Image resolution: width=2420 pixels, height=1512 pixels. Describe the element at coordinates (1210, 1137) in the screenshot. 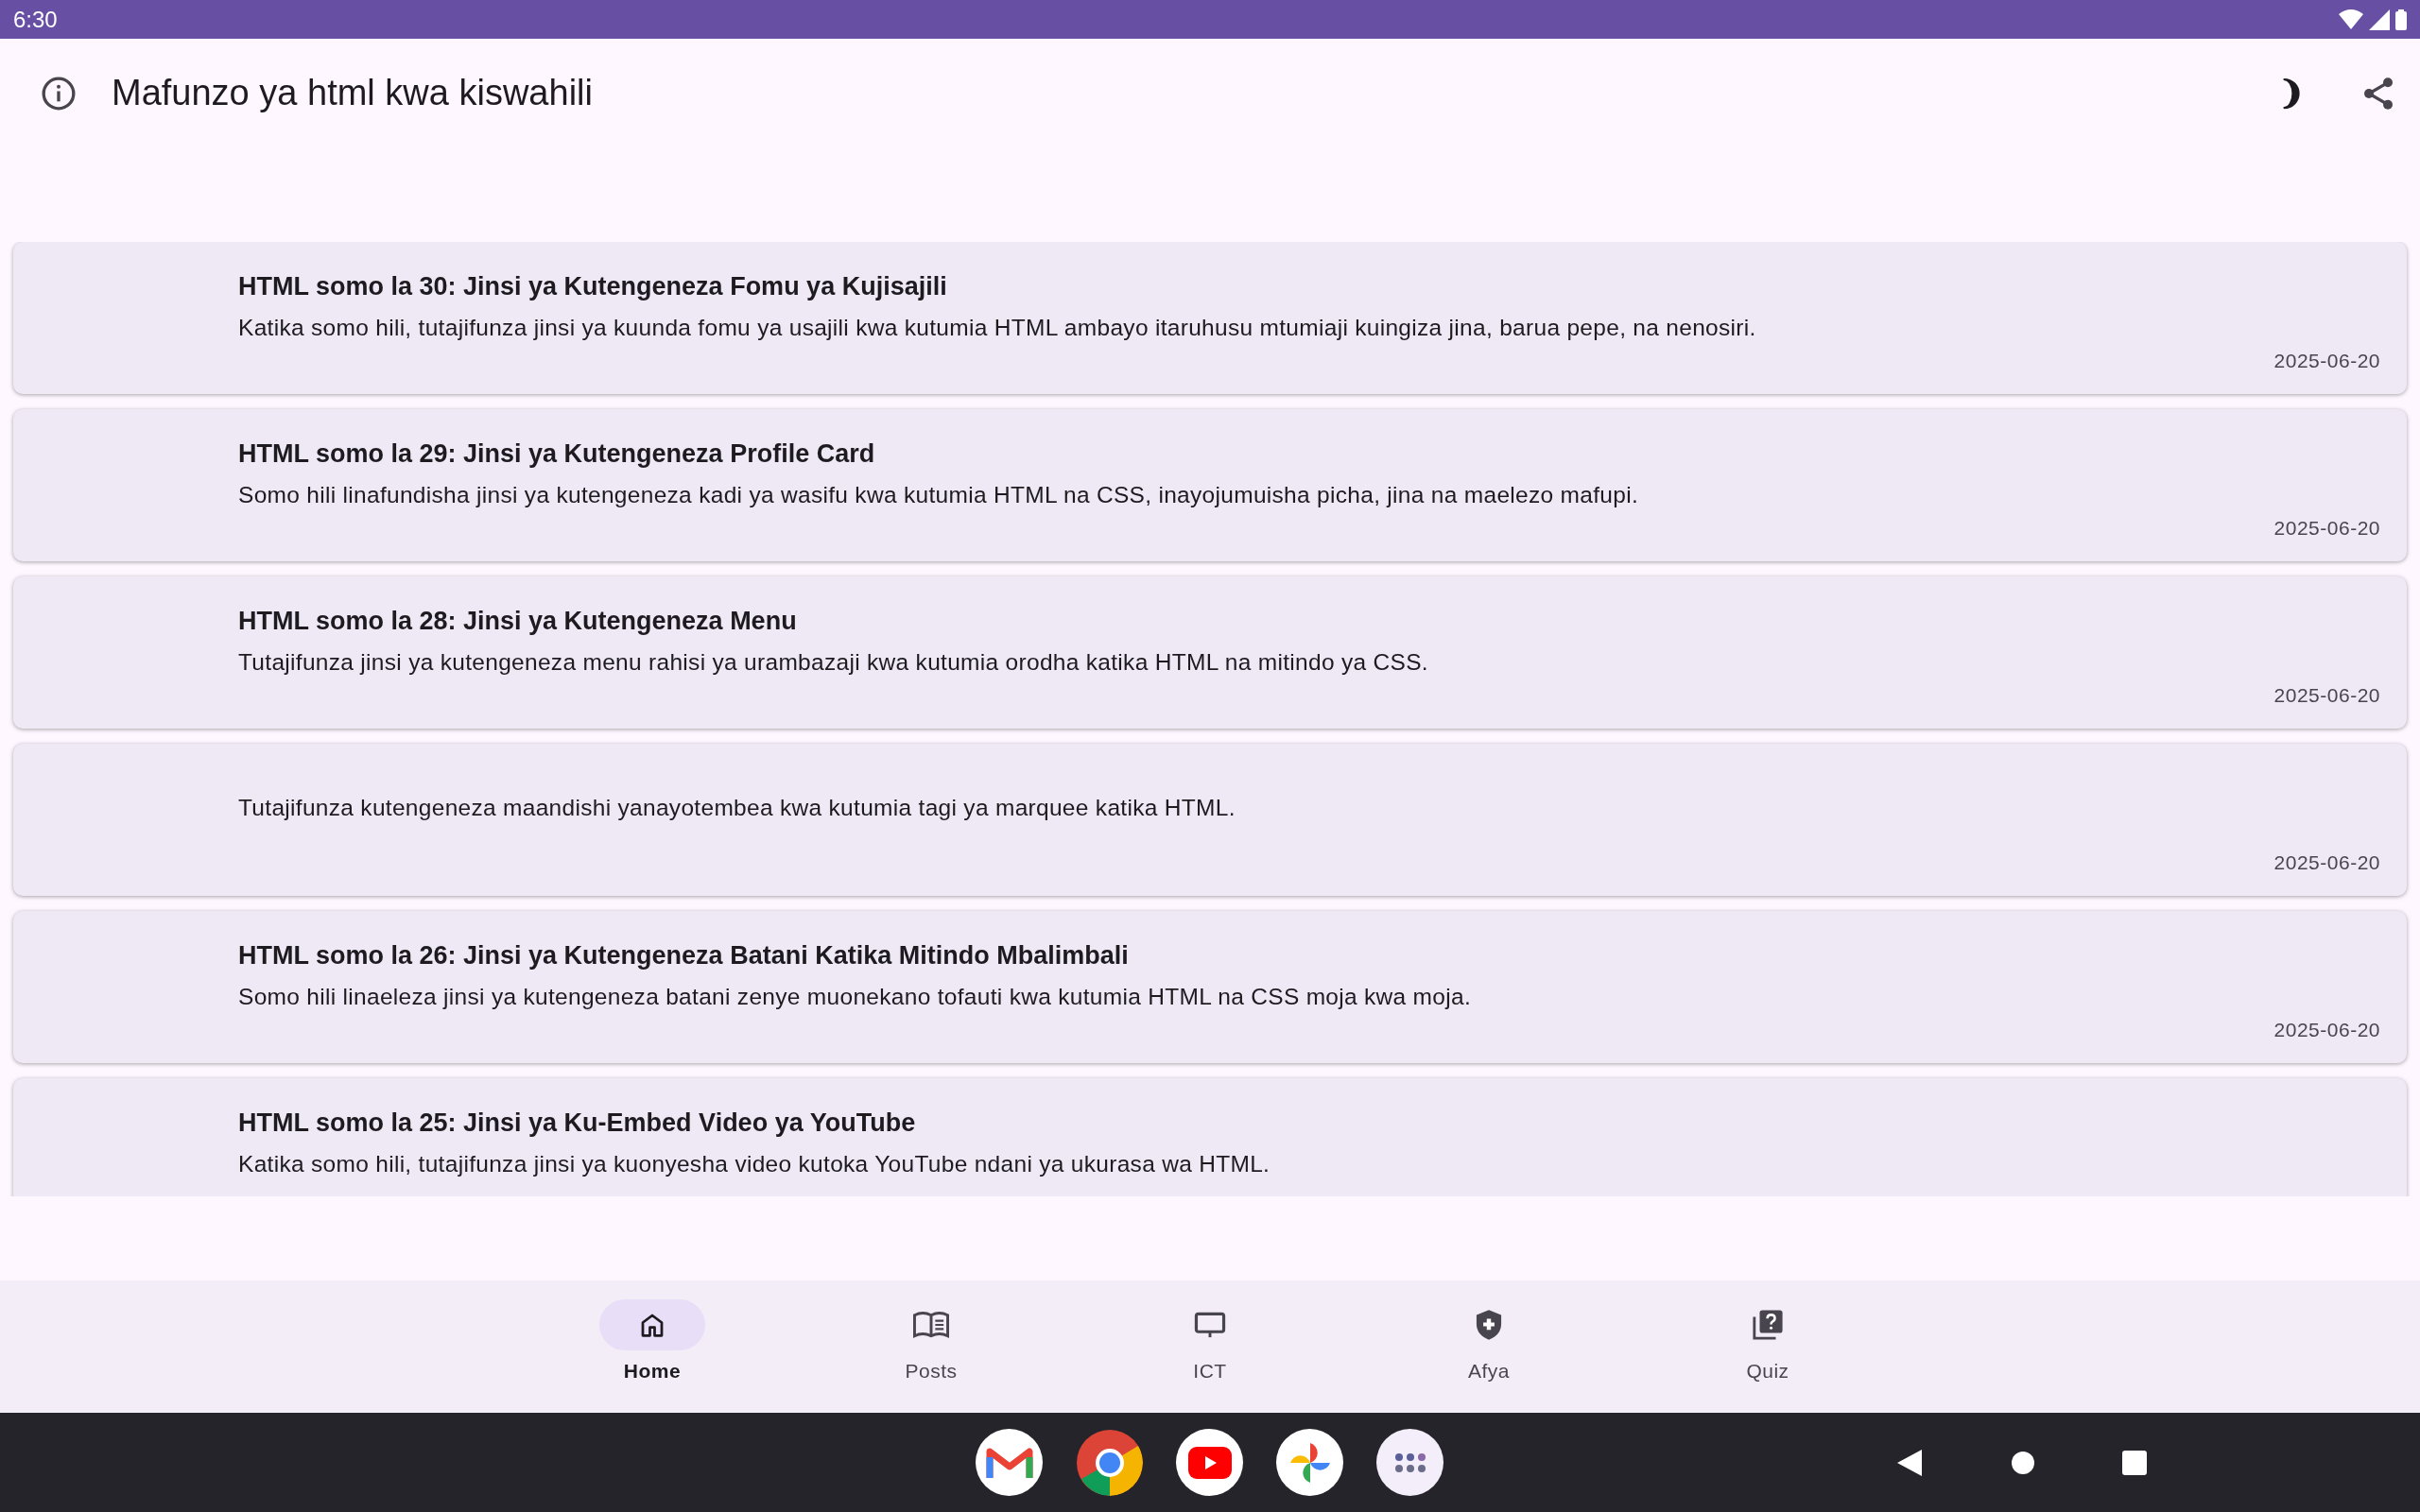

I see `post-card: HTML somo la 25: Jinsi ya Ku-Embed Video ya YouTube Katika somo hili, tutajifunza jinsi ya kuonyesha video kutoka YouTube ndani ya ukurasa wa HTML.` at that location.